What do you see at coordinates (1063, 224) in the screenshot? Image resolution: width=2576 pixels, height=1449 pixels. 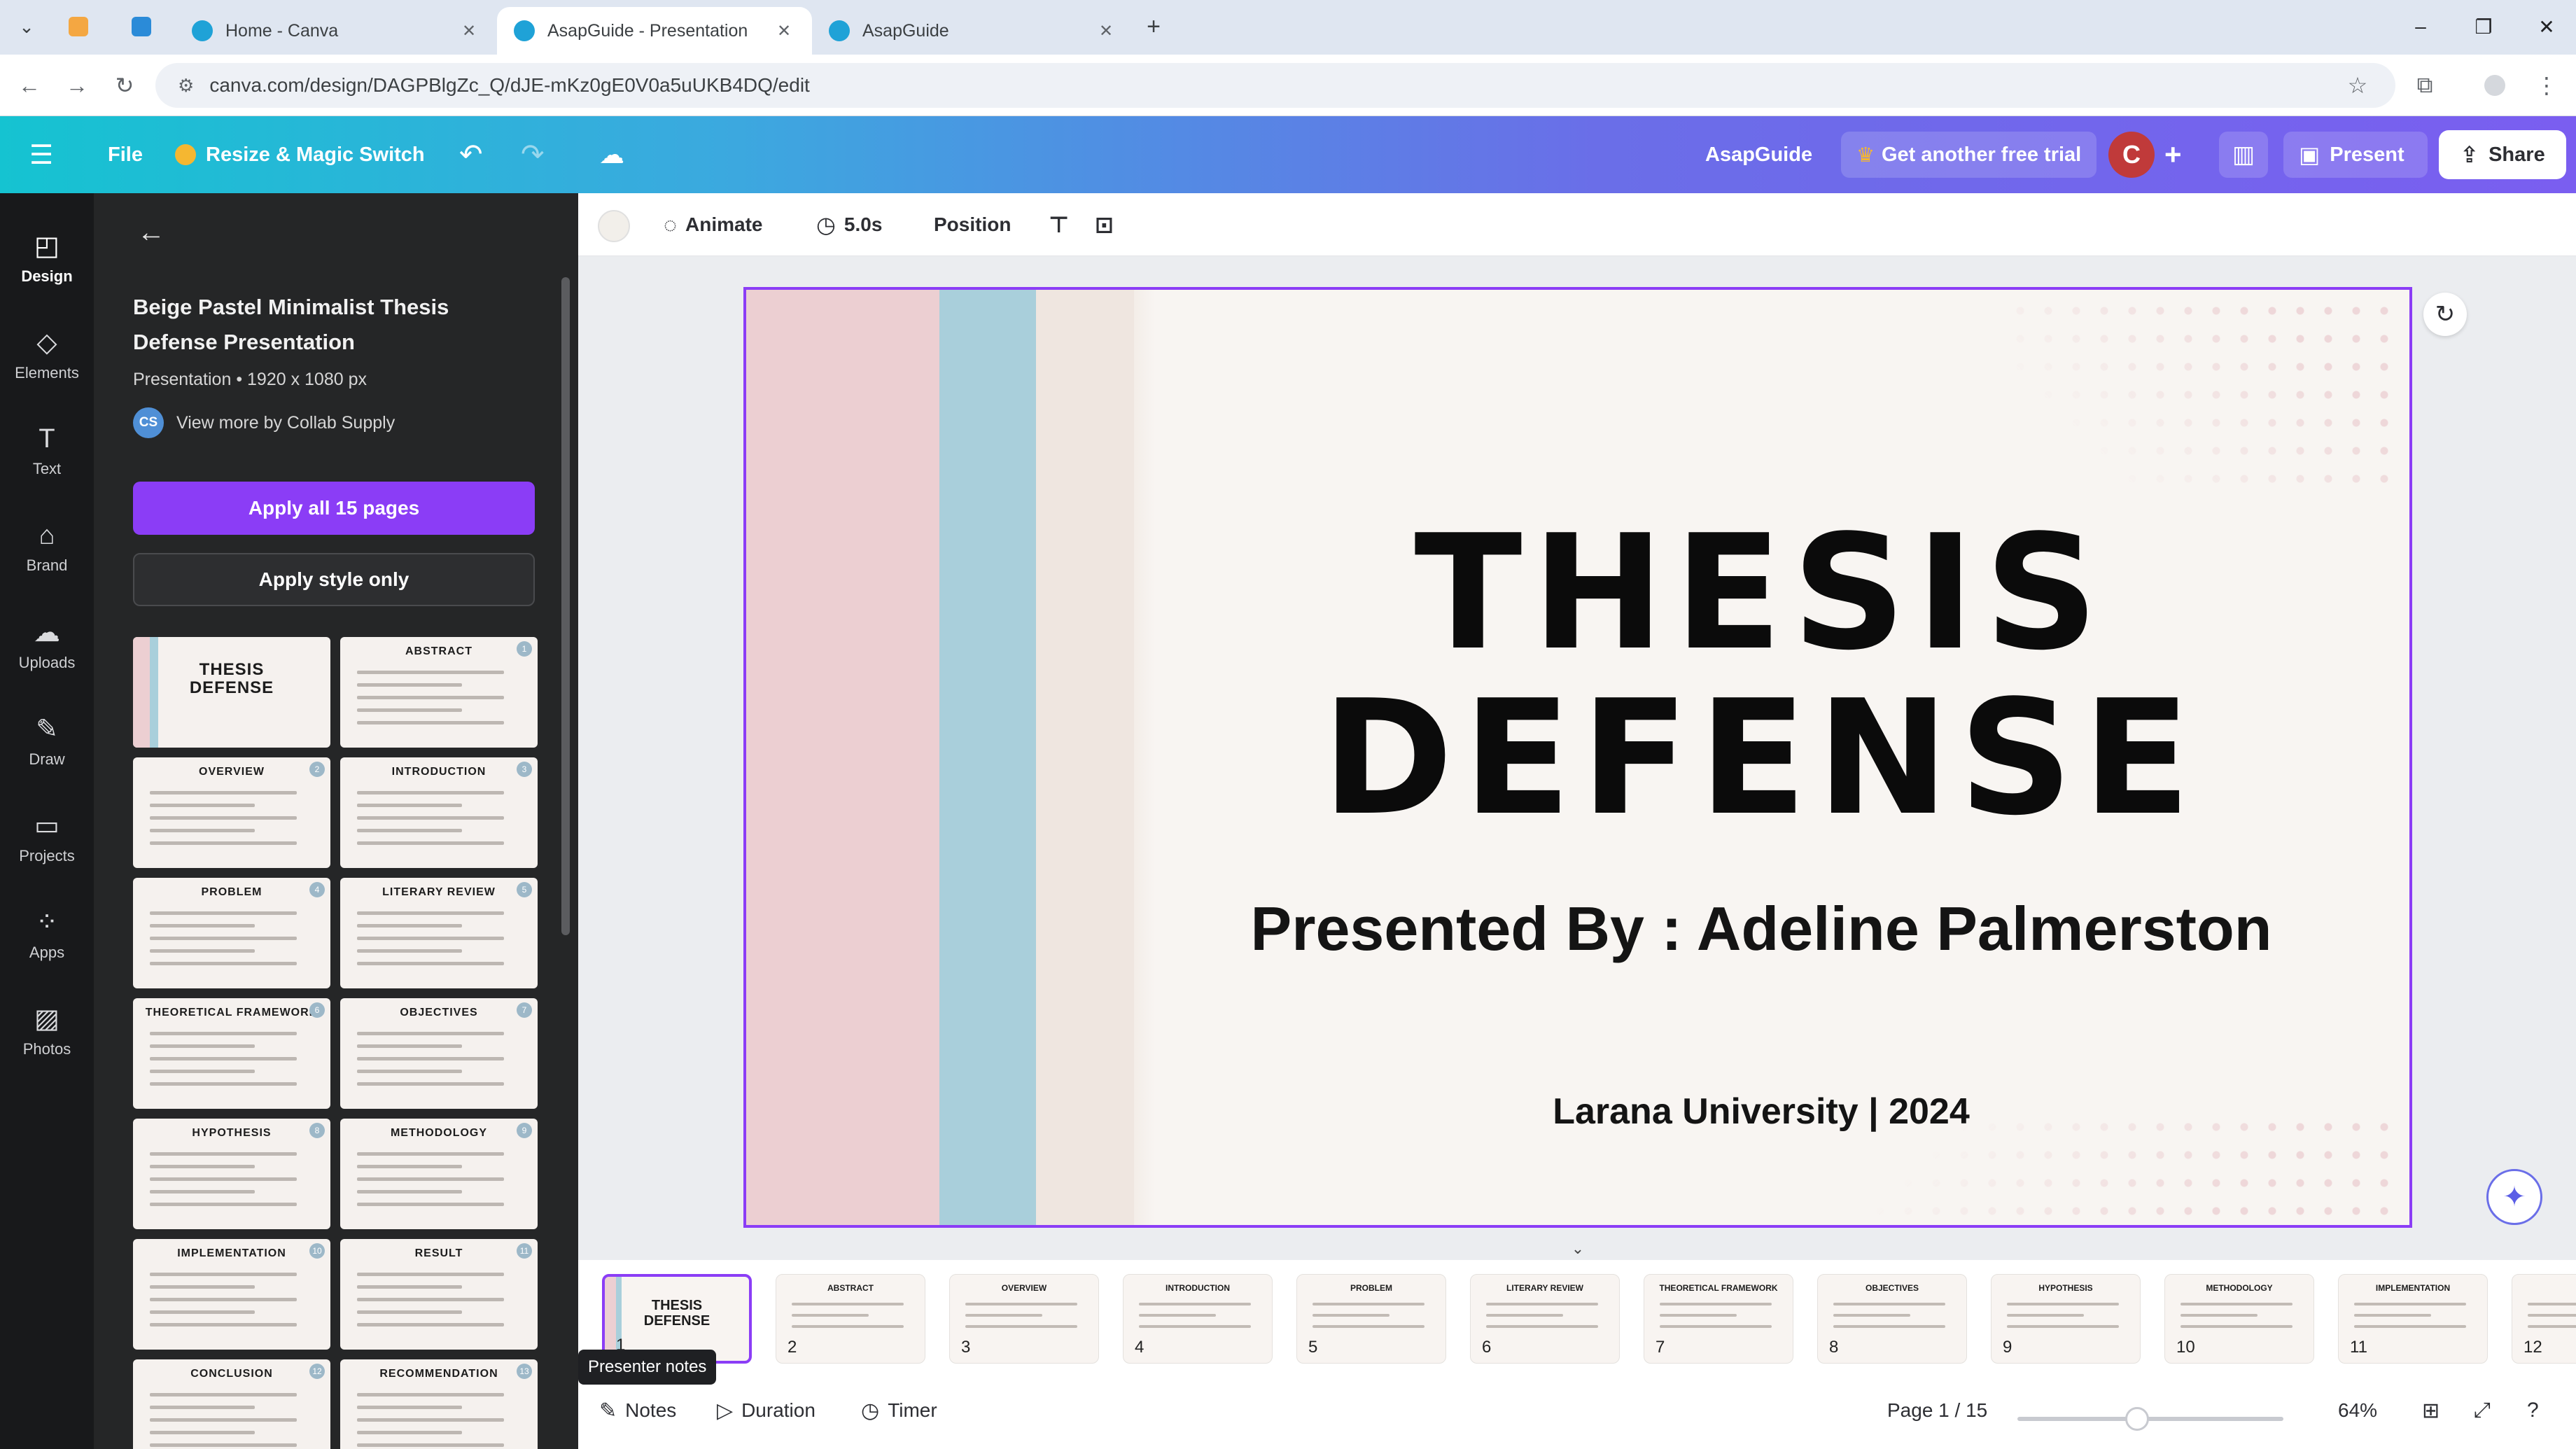 I see `paint-format-icon: ⊤` at bounding box center [1063, 224].